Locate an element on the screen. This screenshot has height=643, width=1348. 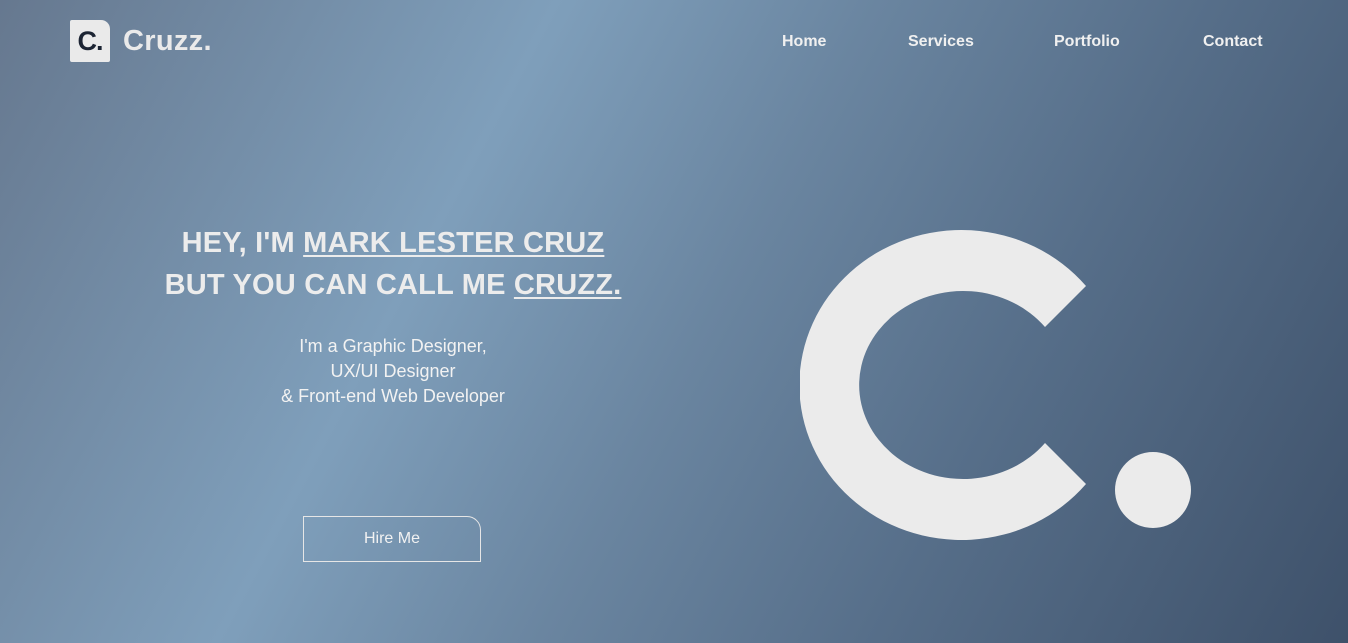
headline-greeting: HEY, I'M is located at coordinates (242, 243).